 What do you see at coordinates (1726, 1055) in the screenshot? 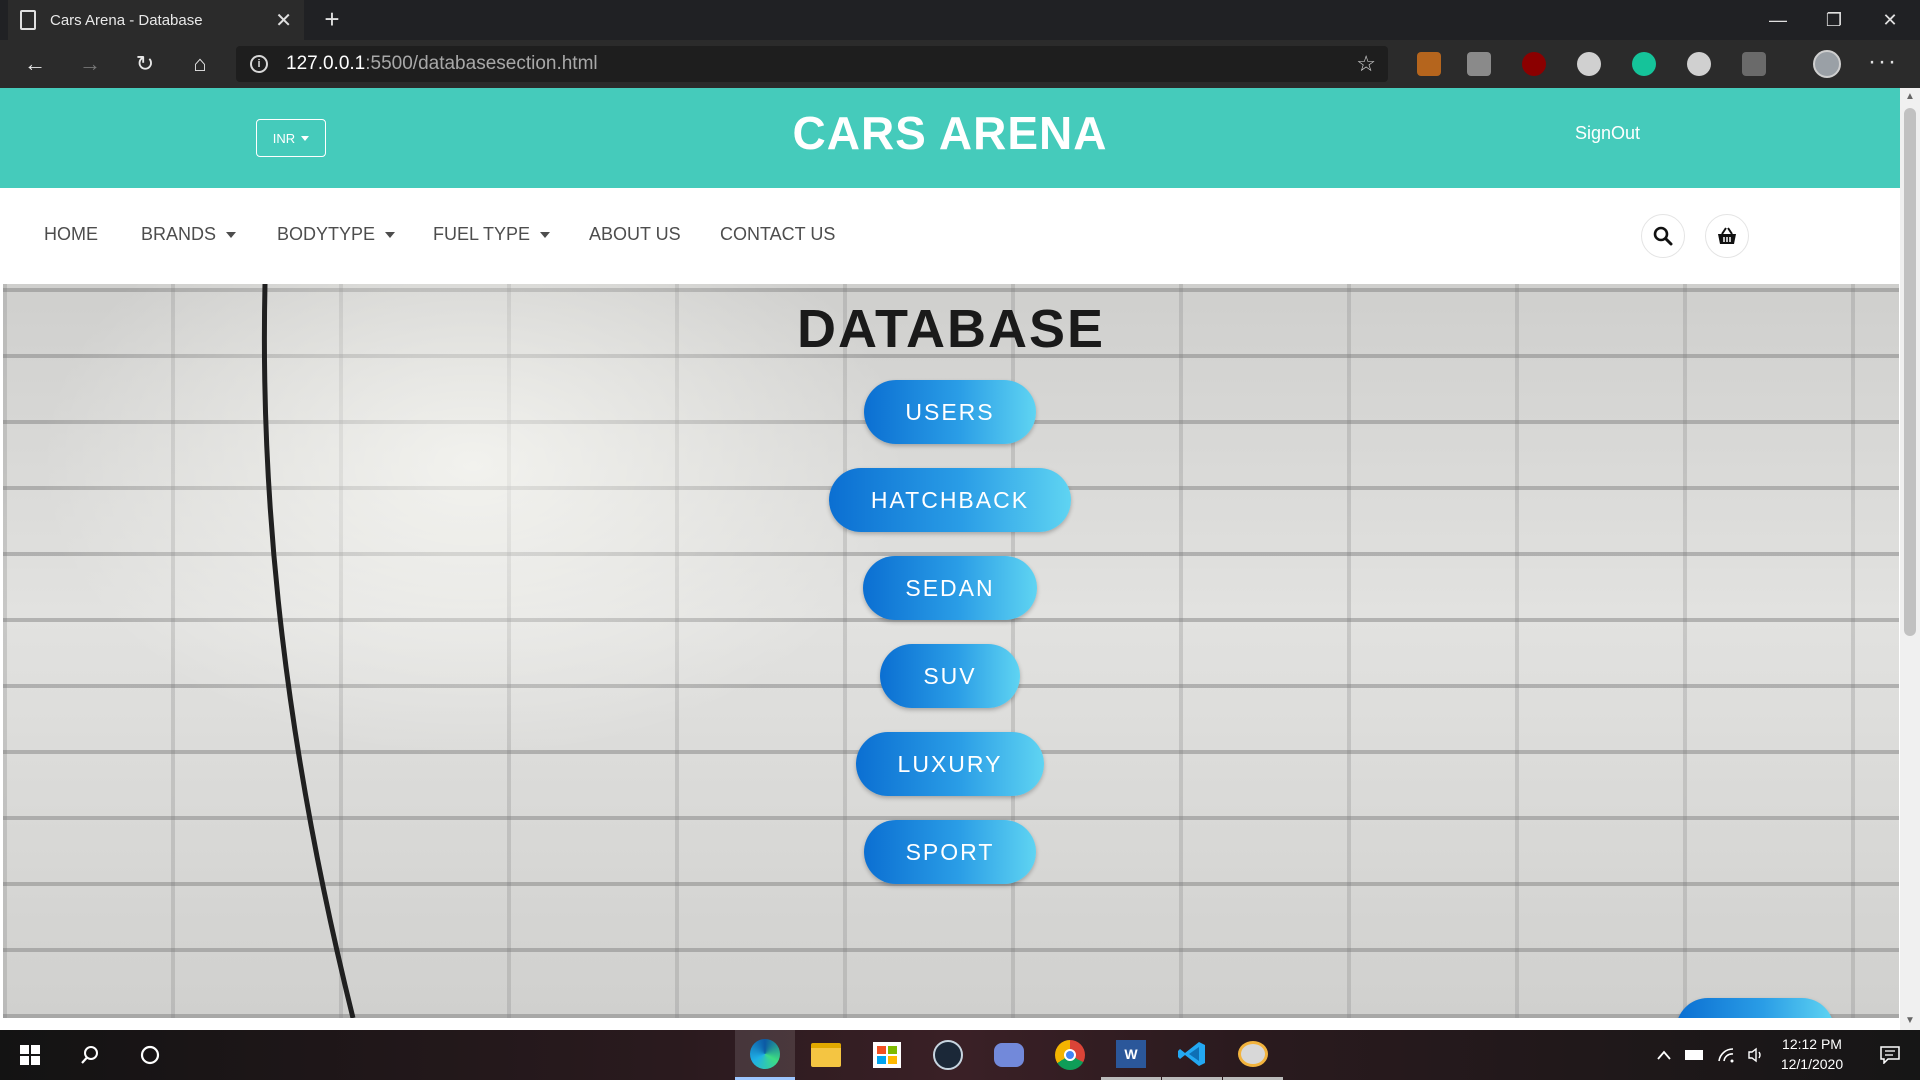
I see `wifi-icon` at bounding box center [1726, 1055].